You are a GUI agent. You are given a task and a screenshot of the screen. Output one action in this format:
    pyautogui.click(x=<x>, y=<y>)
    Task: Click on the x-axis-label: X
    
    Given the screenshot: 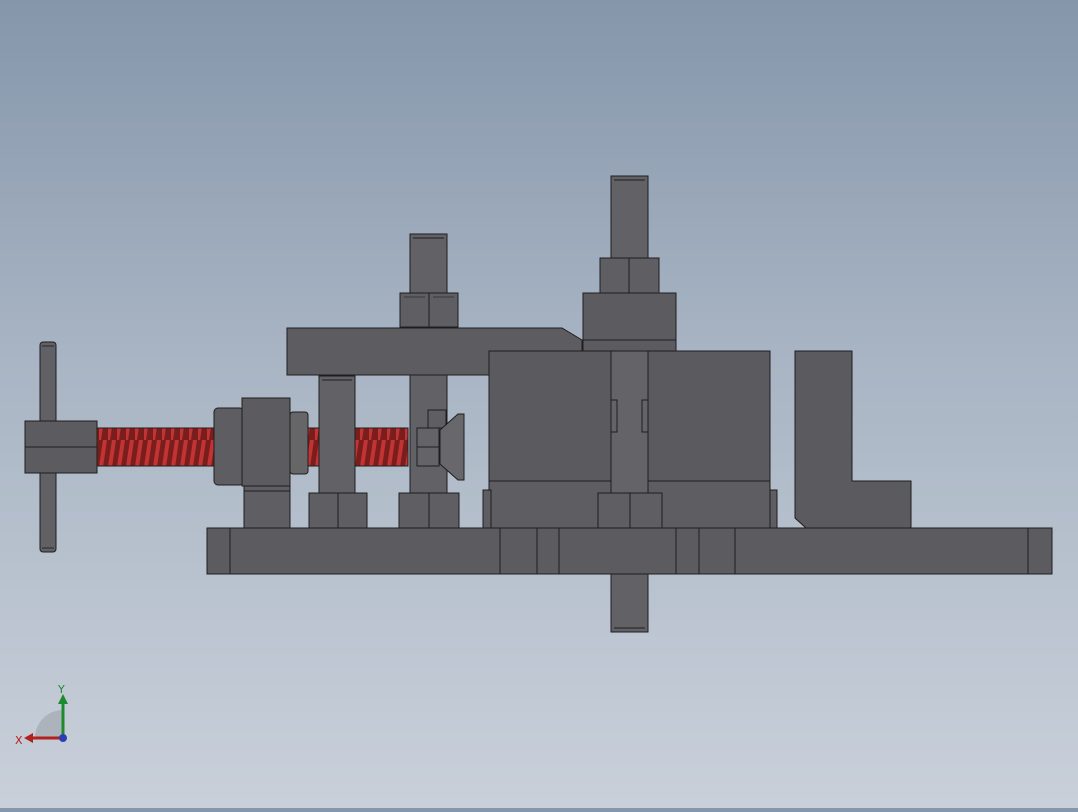 What is the action you would take?
    pyautogui.click(x=19, y=740)
    